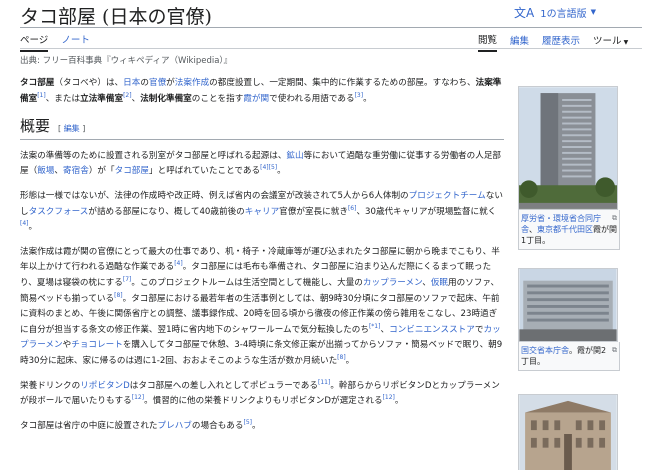 The width and height of the screenshot is (650, 470). Describe the element at coordinates (324, 382) in the screenshot. I see `ref-link: [11]` at that location.